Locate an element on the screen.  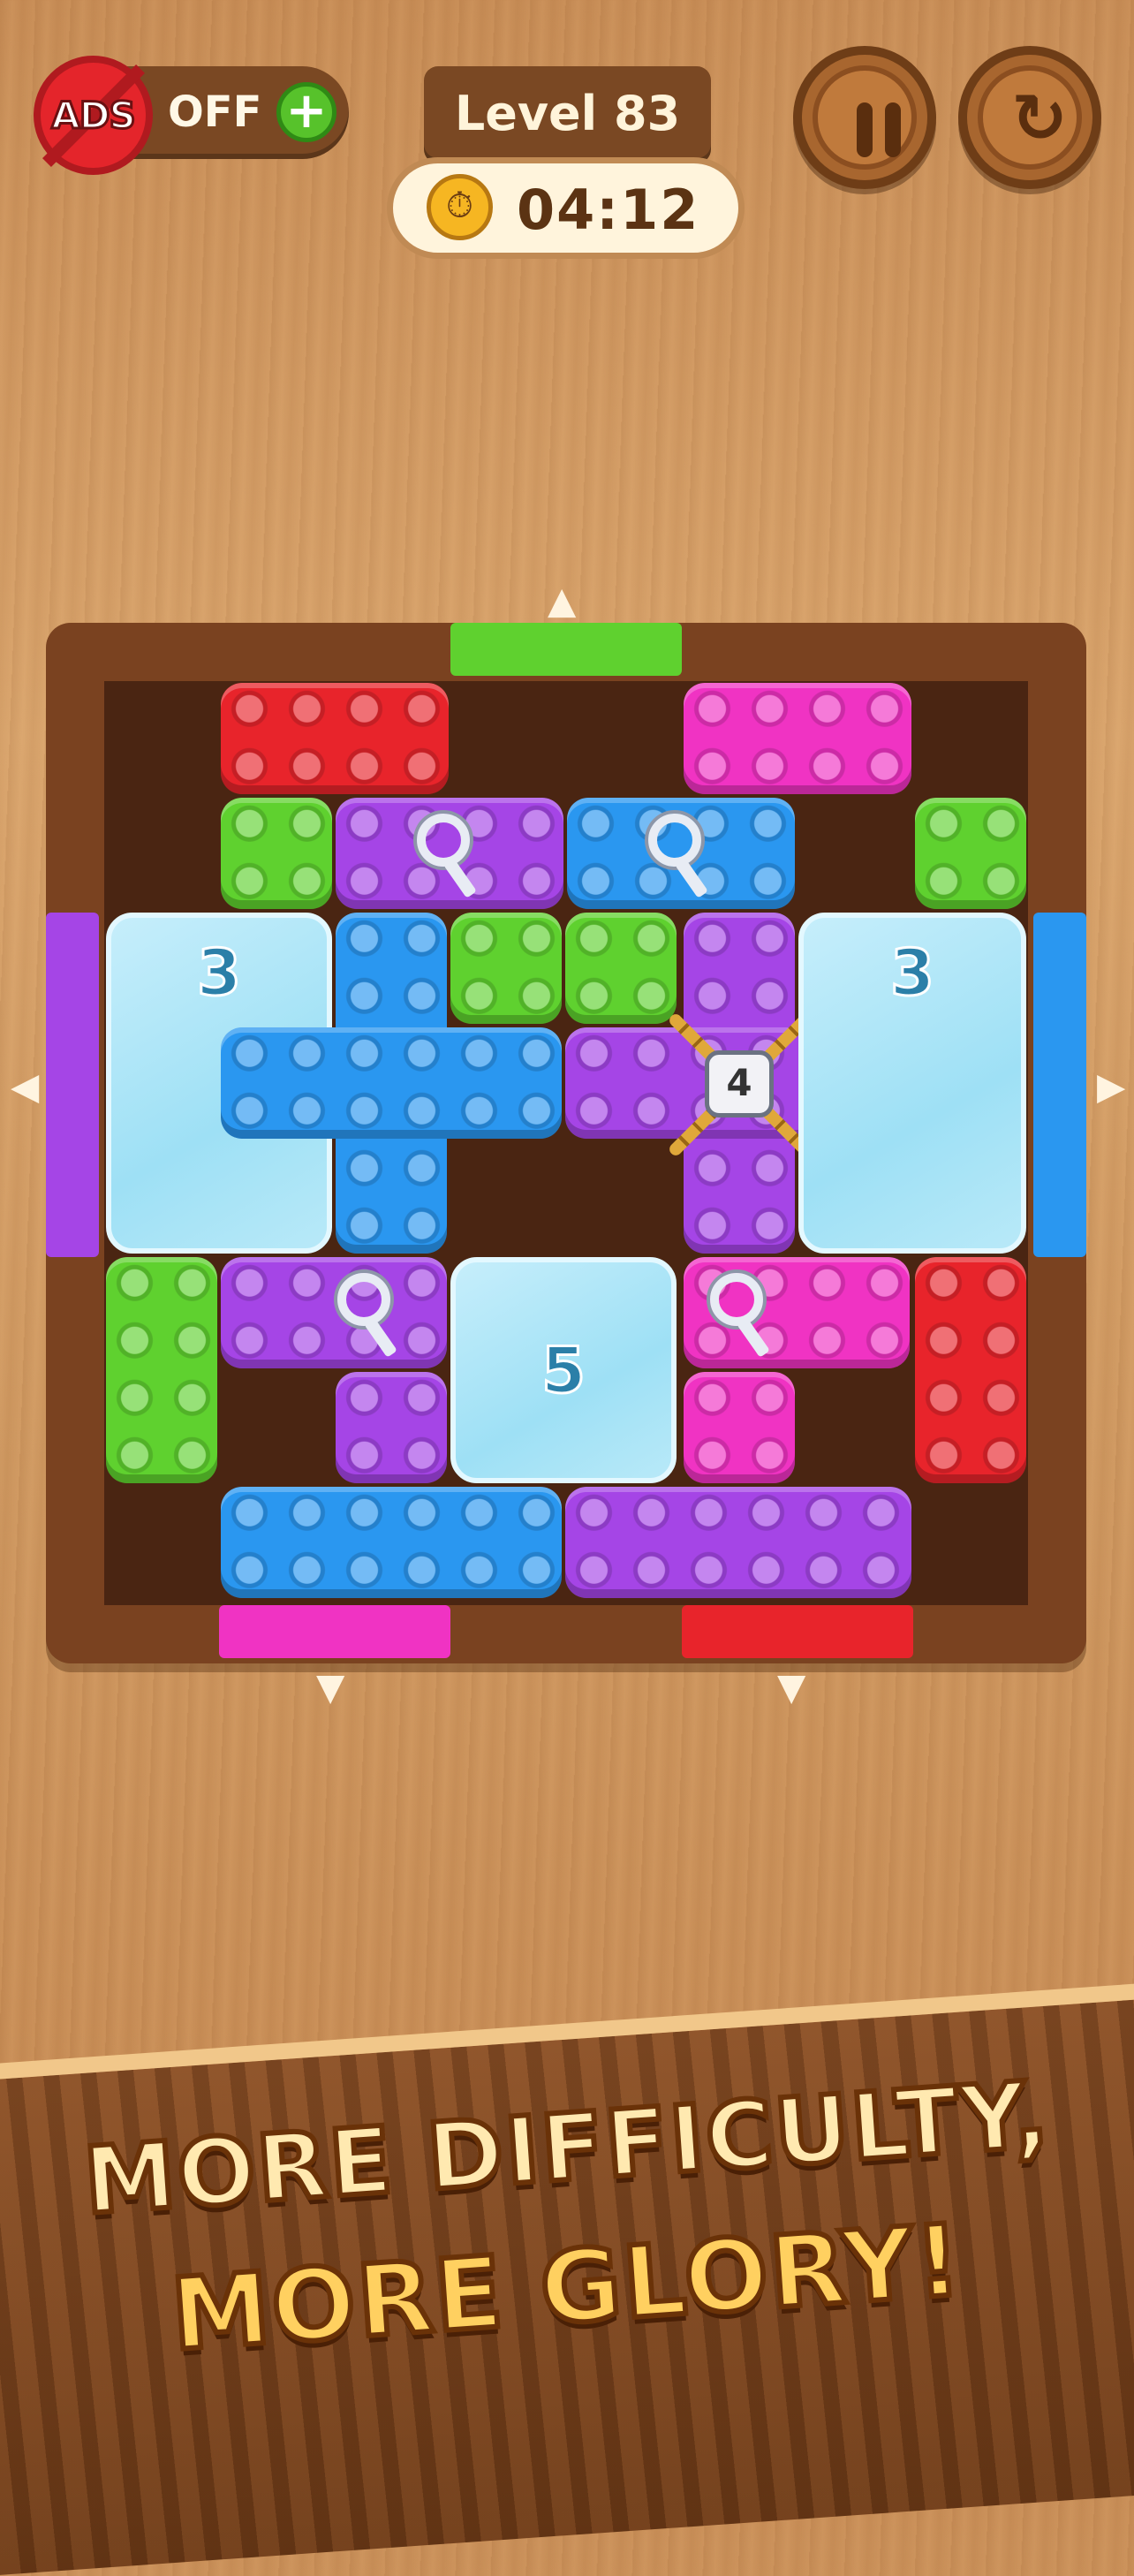
restart-button: ↻ is located at coordinates (1030, 117).